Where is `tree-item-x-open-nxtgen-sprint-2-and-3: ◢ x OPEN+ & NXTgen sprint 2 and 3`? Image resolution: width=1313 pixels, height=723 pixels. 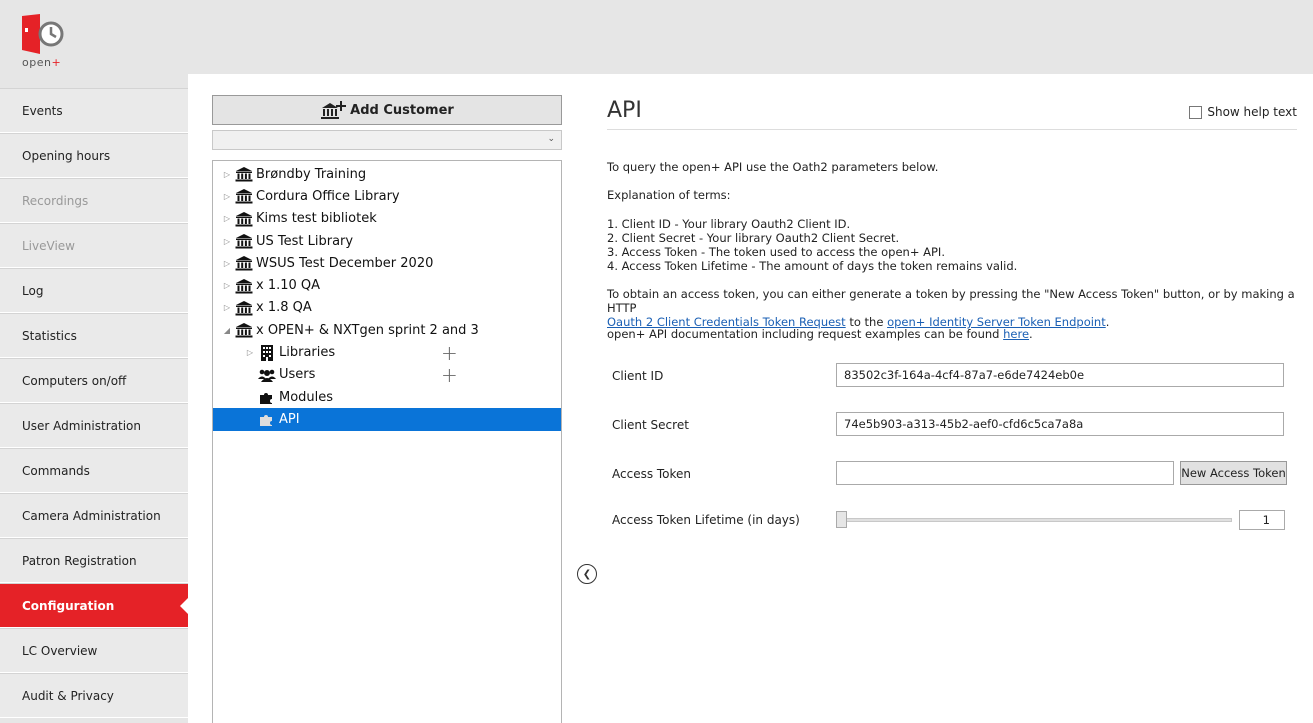
tree-item-x-open-nxtgen-sprint-2-and-3: ◢ x OPEN+ & NXTgen sprint 2 and 3 is located at coordinates (387, 330).